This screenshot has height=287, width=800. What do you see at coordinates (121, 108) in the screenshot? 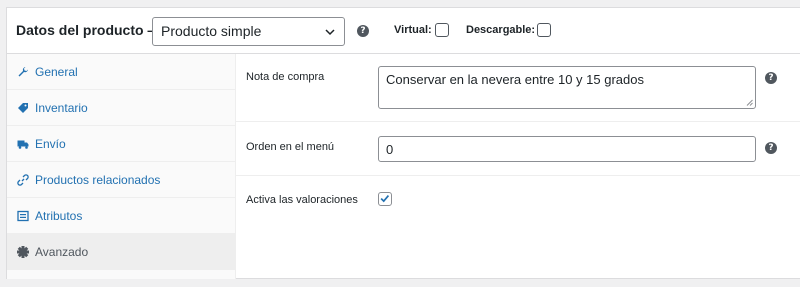
I see `tab-inventario: Inventario` at bounding box center [121, 108].